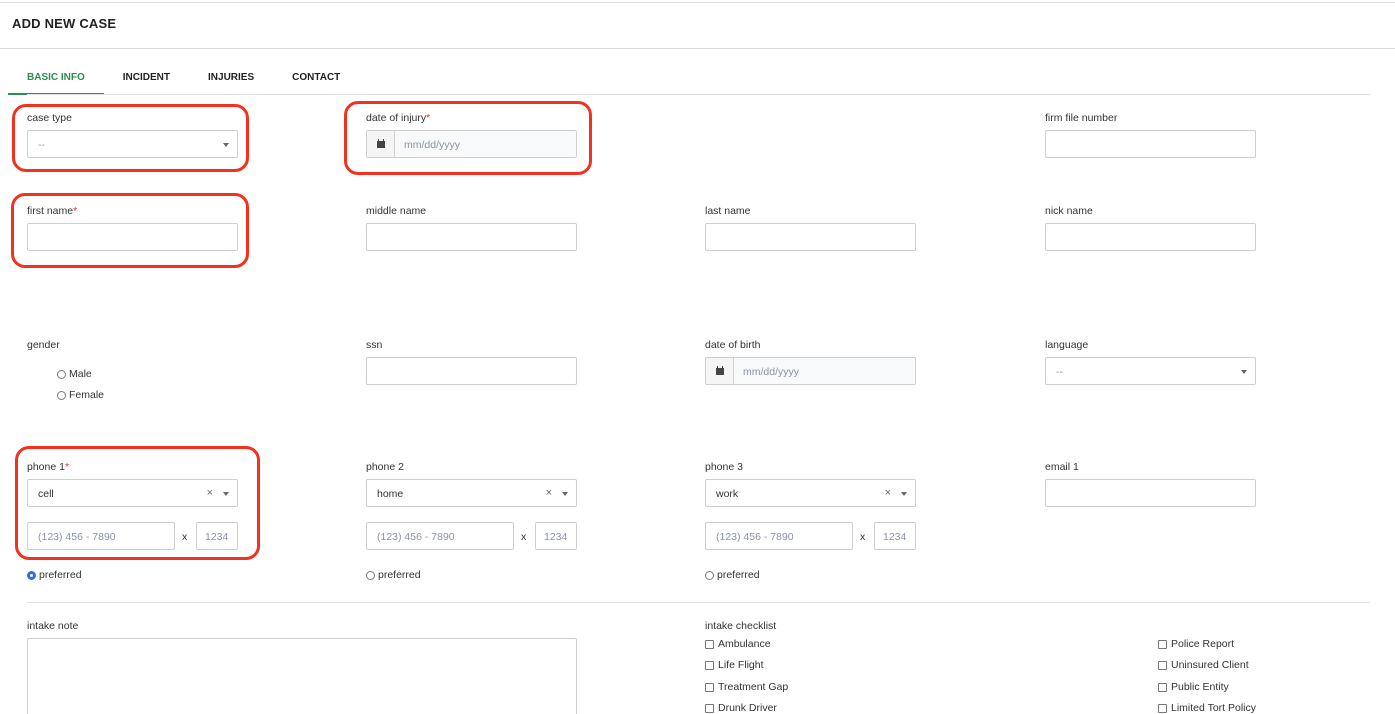 This screenshot has height=714, width=1395. Describe the element at coordinates (1150, 237) in the screenshot. I see `nick-name-input` at that location.